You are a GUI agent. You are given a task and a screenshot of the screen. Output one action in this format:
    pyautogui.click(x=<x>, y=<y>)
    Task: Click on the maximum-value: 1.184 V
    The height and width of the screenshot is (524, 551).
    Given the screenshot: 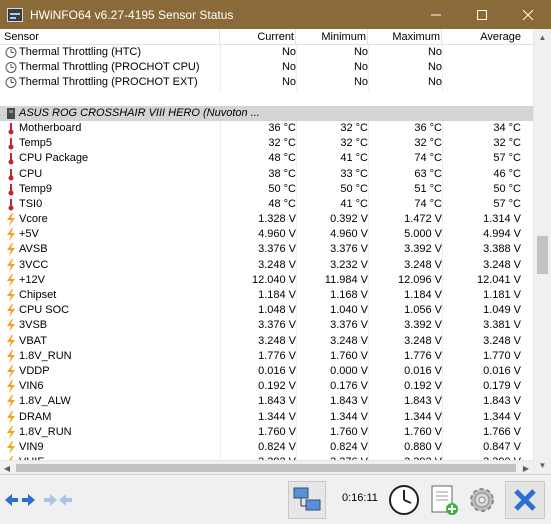 What is the action you would take?
    pyautogui.click(x=423, y=295)
    